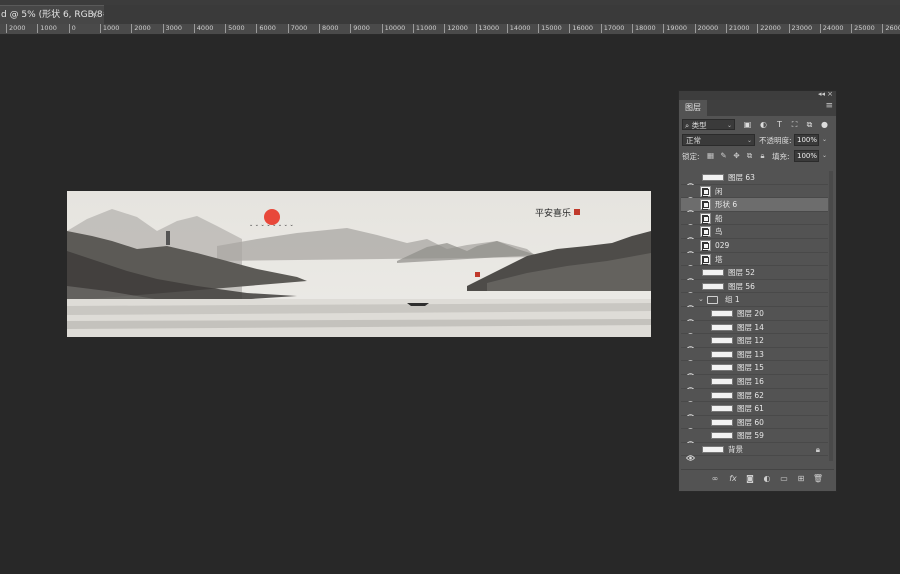  Describe the element at coordinates (705, 259) in the screenshot. I see `smart-object-icon` at that location.